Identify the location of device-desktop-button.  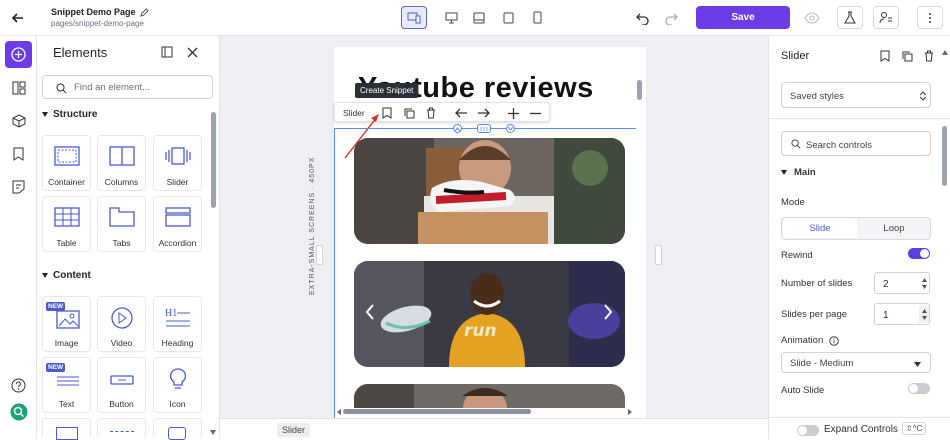
(451, 17).